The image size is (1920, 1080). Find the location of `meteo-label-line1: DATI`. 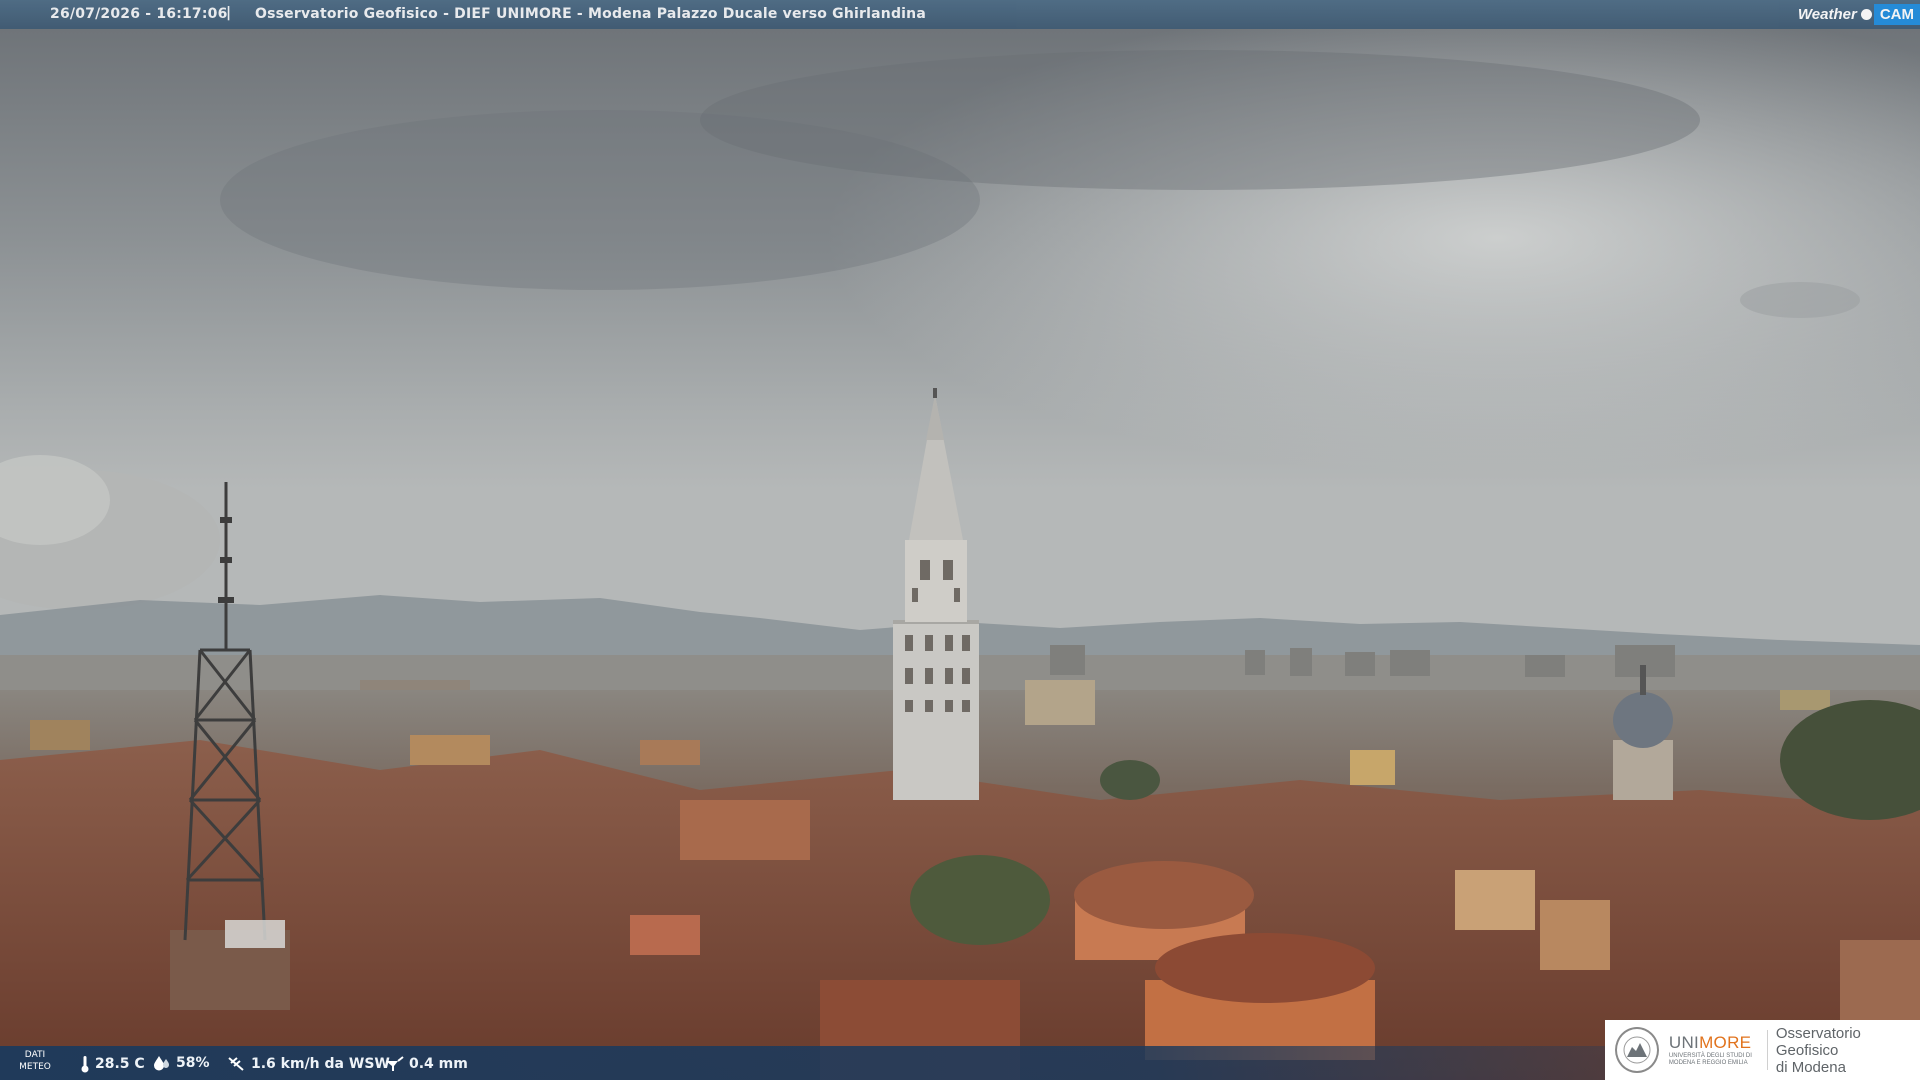

meteo-label-line1: DATI is located at coordinates (35, 1055).